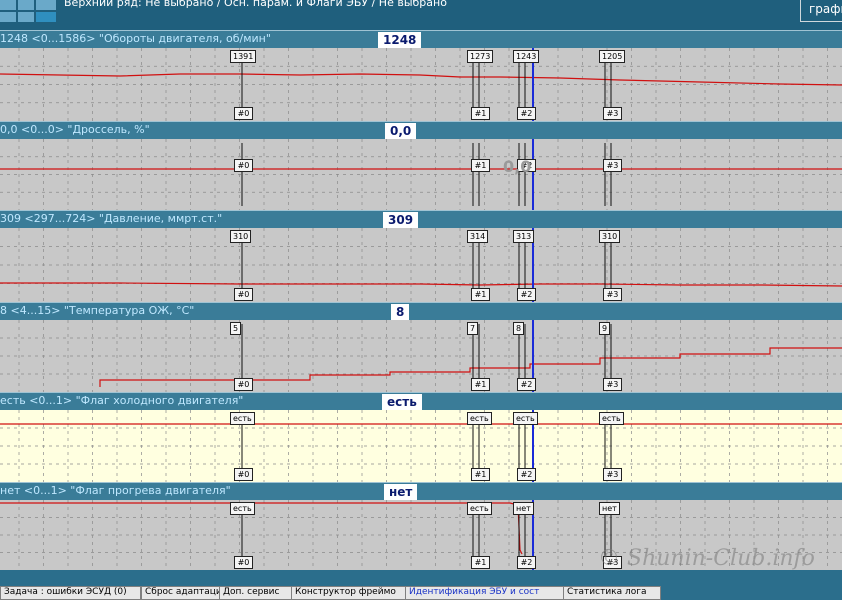 This screenshot has width=842, height=600. I want to click on marker-value: 7, so click(473, 328).